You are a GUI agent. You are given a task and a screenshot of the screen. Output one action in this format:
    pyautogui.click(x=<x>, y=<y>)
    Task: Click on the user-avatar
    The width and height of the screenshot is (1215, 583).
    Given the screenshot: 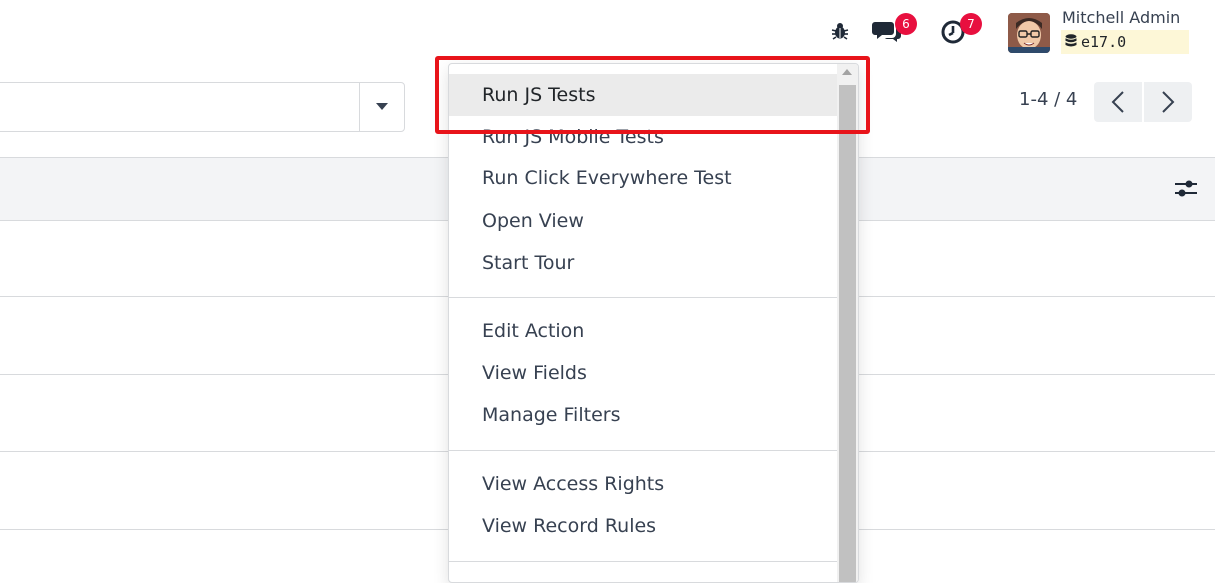 What is the action you would take?
    pyautogui.click(x=1029, y=33)
    